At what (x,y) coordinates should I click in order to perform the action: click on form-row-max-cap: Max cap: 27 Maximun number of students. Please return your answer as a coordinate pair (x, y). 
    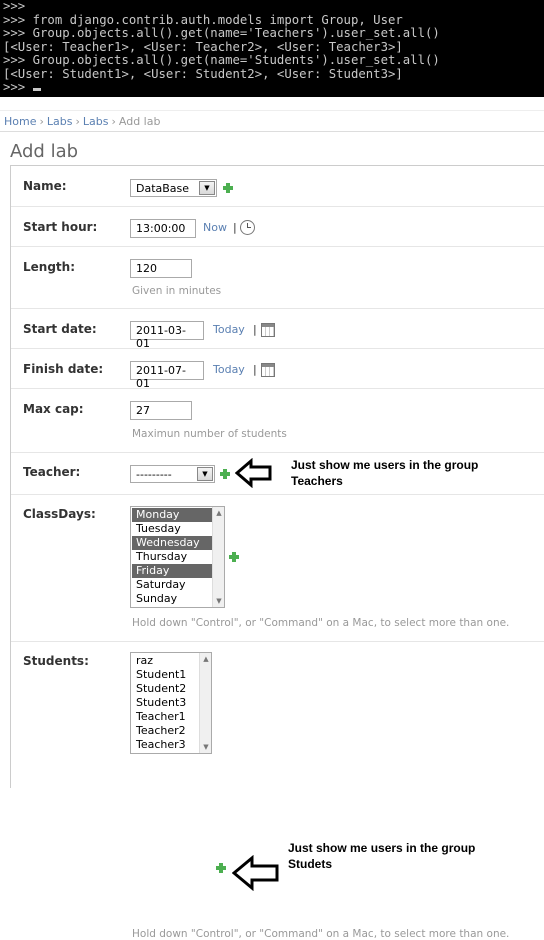
    Looking at the image, I should click on (277, 421).